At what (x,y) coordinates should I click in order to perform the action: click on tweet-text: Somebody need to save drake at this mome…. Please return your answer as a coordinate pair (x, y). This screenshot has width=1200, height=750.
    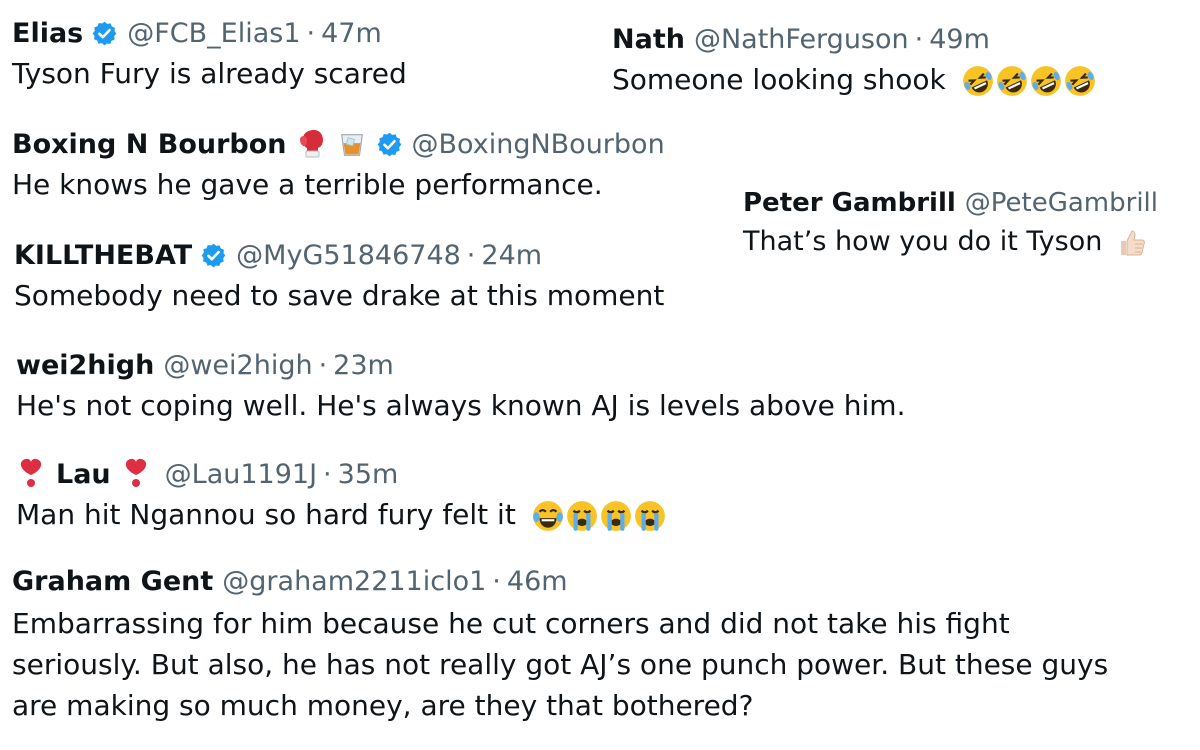
    Looking at the image, I should click on (339, 295).